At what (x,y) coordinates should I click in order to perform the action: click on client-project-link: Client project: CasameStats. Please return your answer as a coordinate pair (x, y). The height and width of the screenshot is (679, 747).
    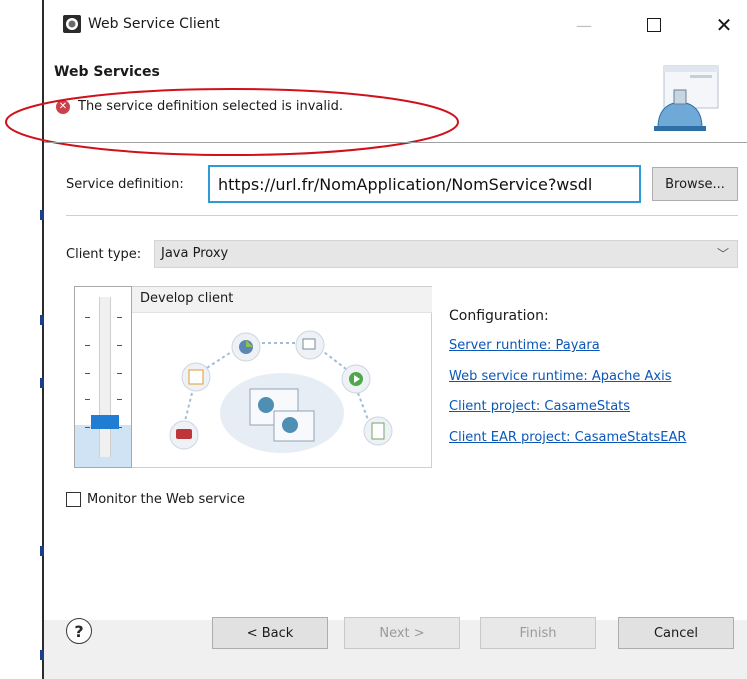
    Looking at the image, I should click on (539, 406).